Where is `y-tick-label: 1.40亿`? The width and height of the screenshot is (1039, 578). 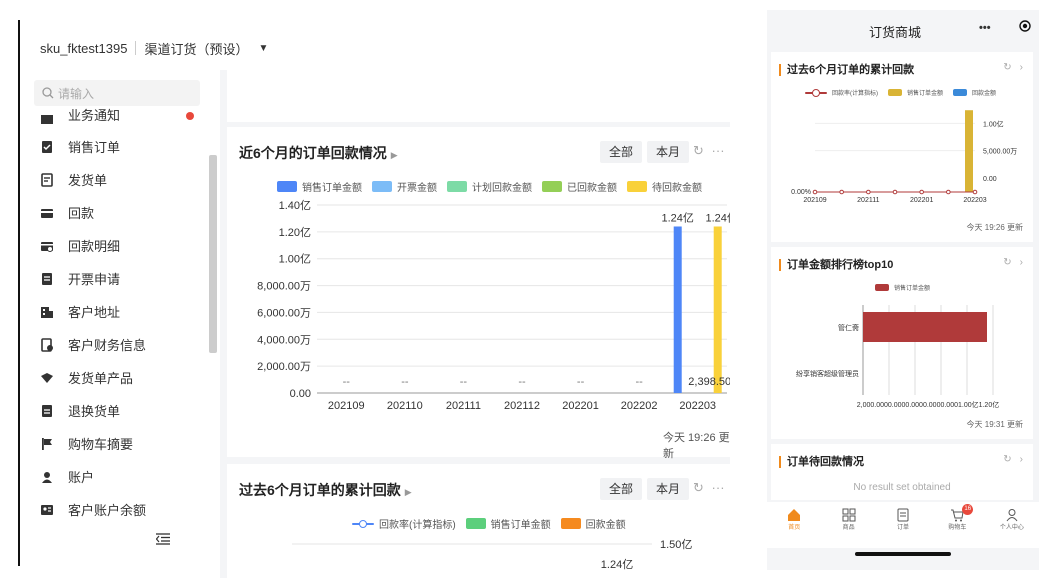 y-tick-label: 1.40亿 is located at coordinates (295, 205).